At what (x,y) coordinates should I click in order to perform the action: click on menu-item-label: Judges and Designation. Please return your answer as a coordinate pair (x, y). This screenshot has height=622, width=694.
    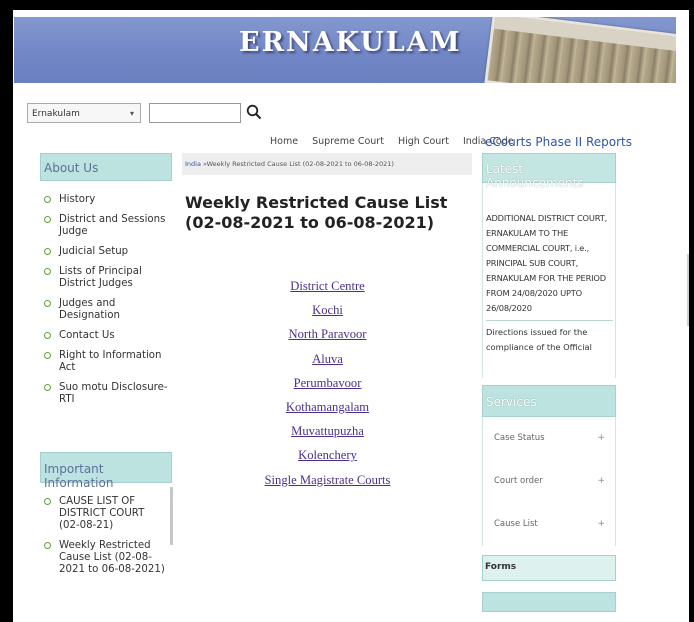
    Looking at the image, I should click on (89, 309).